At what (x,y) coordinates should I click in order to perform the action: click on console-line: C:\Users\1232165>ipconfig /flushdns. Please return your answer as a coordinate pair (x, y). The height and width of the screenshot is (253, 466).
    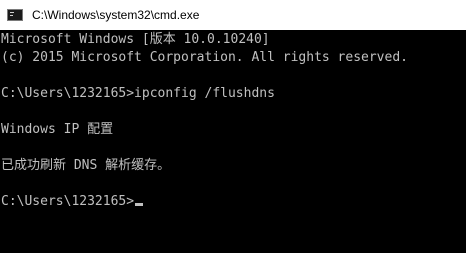
    Looking at the image, I should click on (138, 93).